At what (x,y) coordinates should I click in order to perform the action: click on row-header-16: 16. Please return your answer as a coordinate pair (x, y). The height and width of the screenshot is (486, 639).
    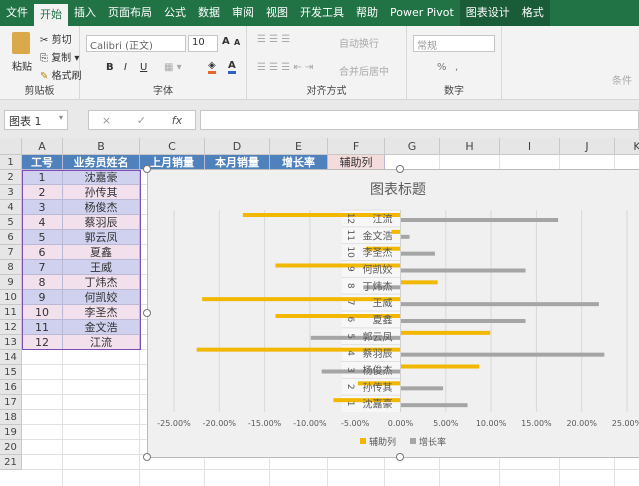
    Looking at the image, I should click on (11, 387).